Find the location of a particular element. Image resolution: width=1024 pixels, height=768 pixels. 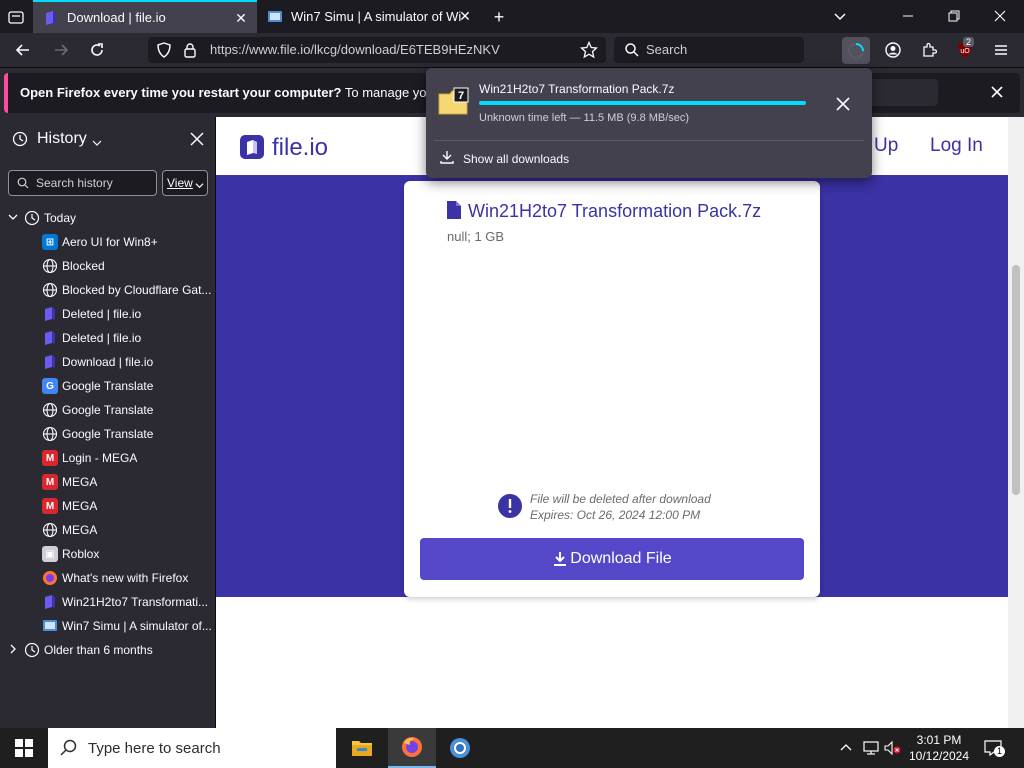

file-explorer-icon is located at coordinates (362, 748).